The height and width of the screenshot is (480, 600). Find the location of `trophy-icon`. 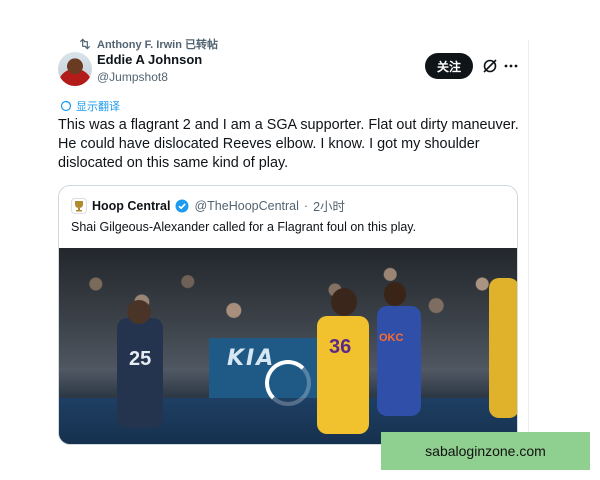

trophy-icon is located at coordinates (79, 205).